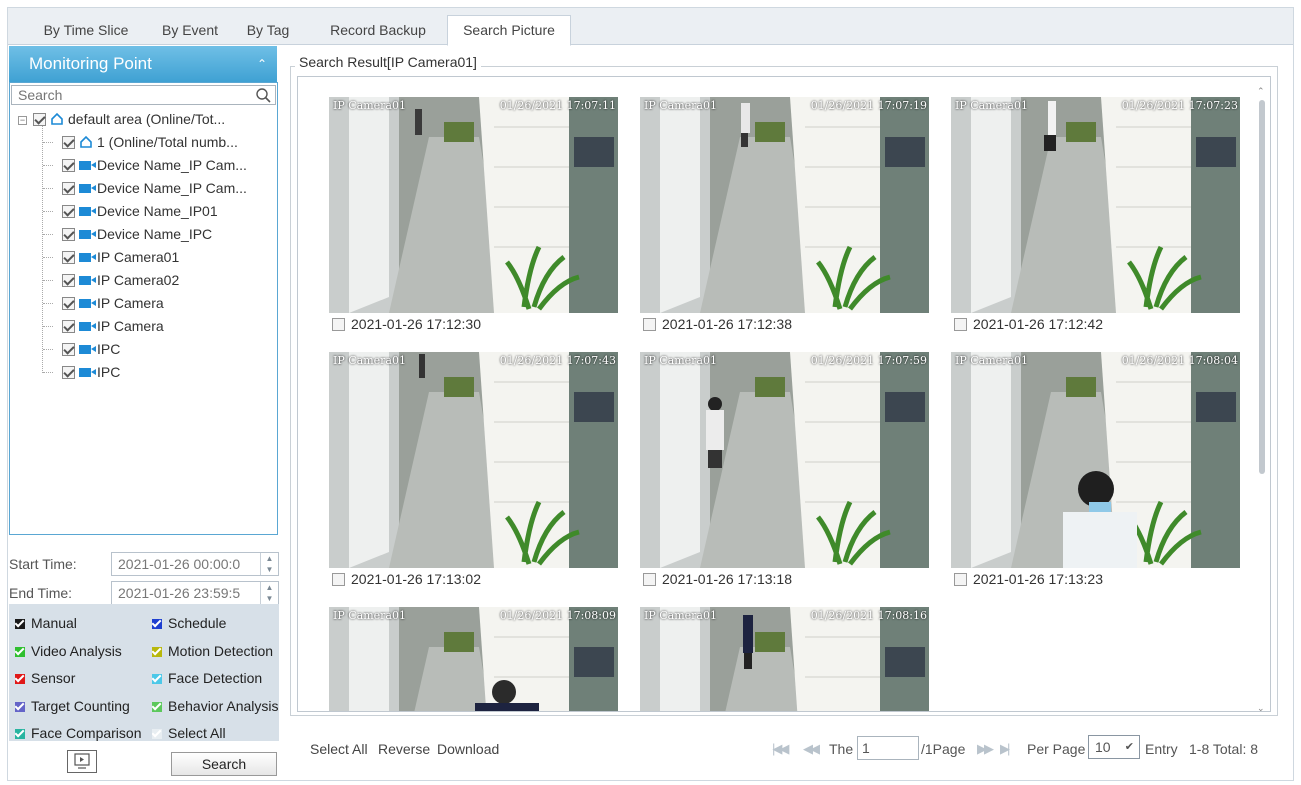  What do you see at coordinates (190, 30) in the screenshot?
I see `tab-by-event: By Event` at bounding box center [190, 30].